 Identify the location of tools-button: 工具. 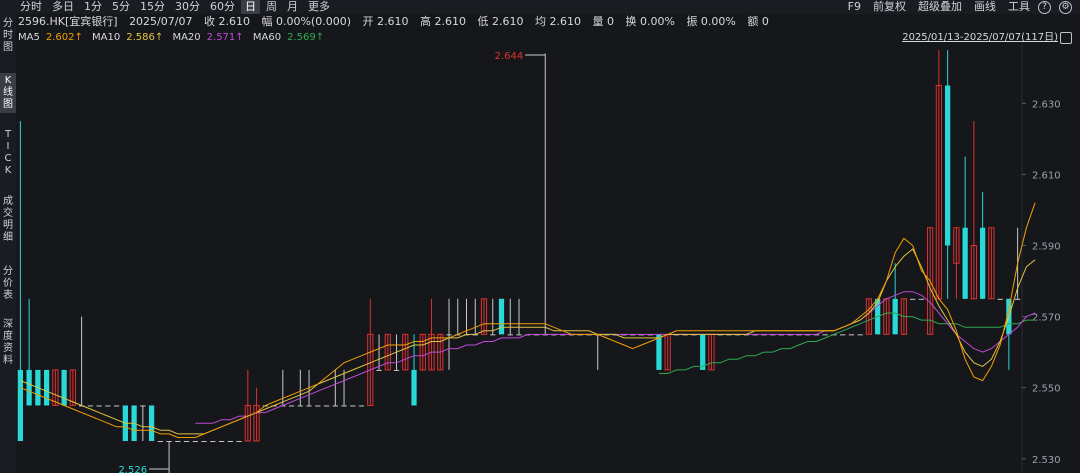
(1019, 7).